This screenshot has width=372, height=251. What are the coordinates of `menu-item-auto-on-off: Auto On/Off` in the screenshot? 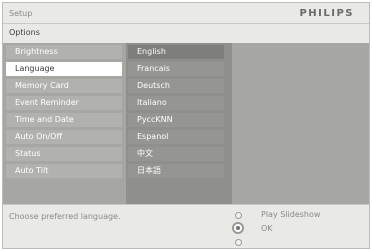 It's located at (64, 137).